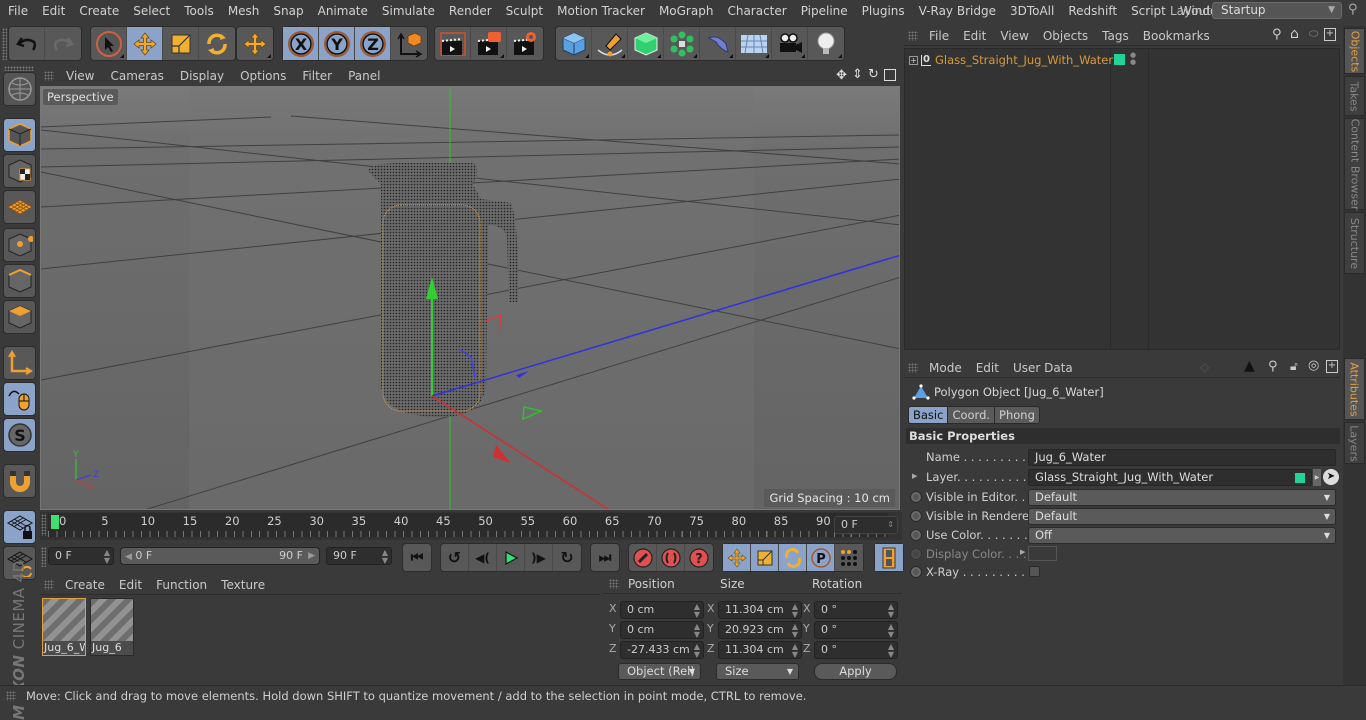 The width and height of the screenshot is (1366, 720). What do you see at coordinates (19, 399) in the screenshot?
I see `tweak-mode-button` at bounding box center [19, 399].